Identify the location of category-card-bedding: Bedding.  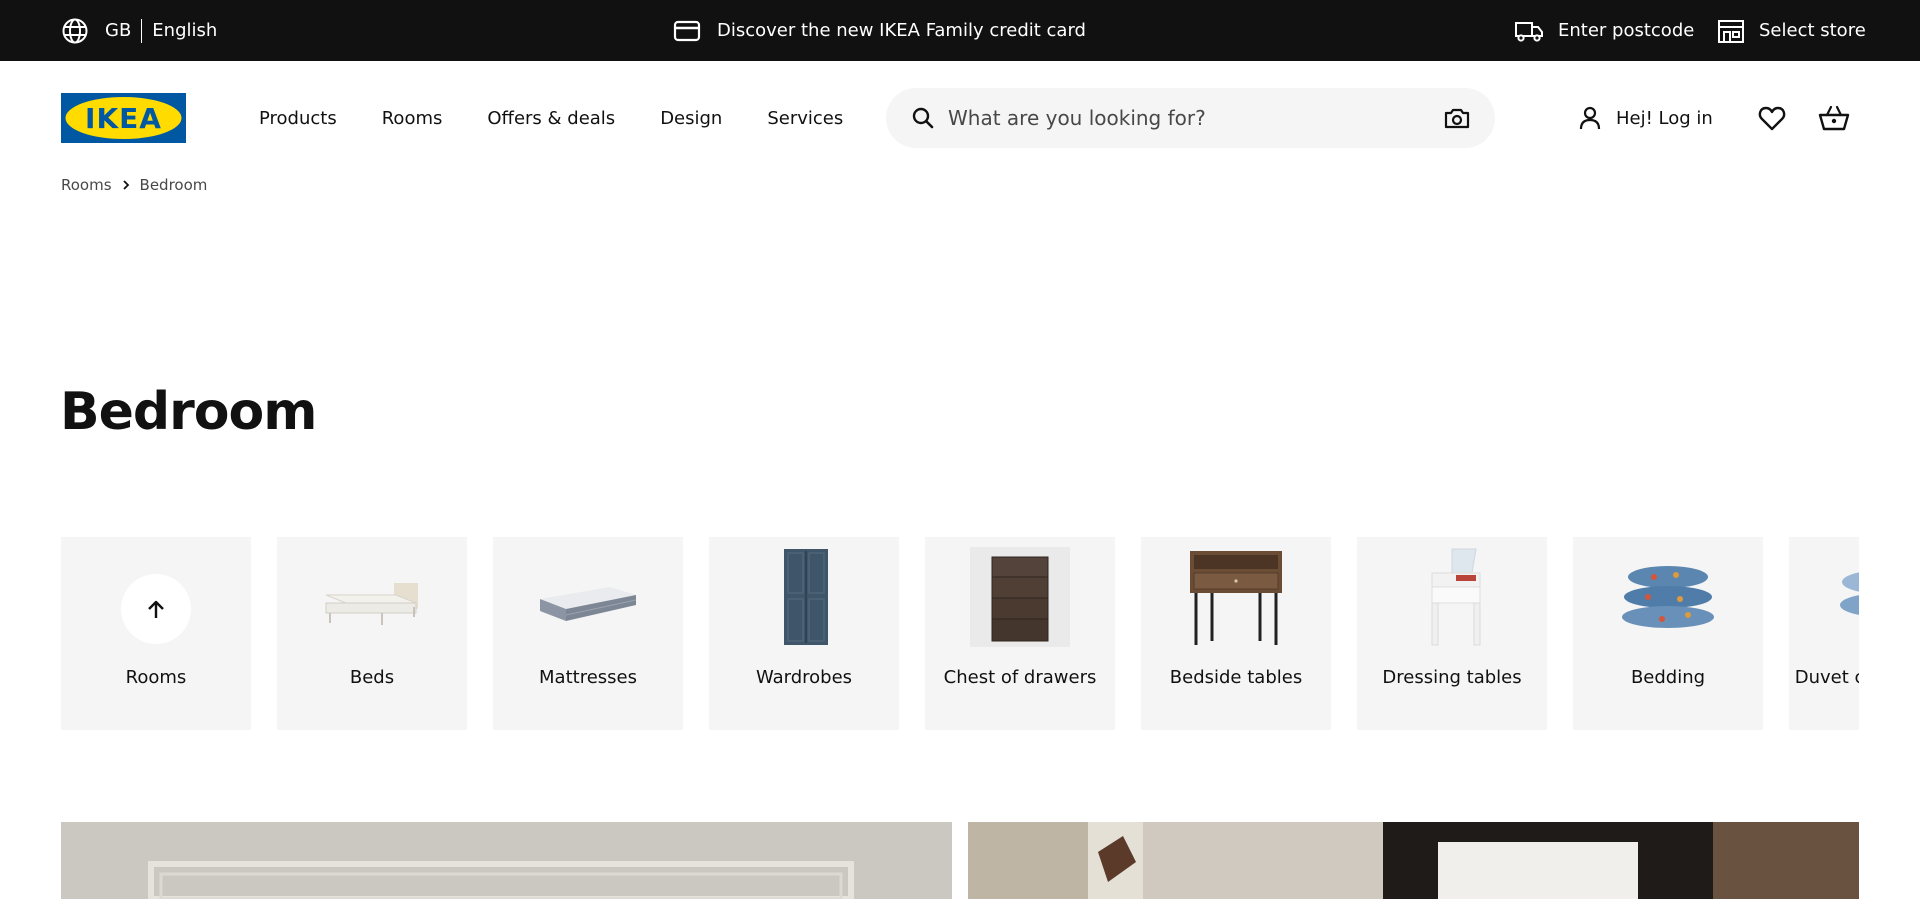
(1668, 633).